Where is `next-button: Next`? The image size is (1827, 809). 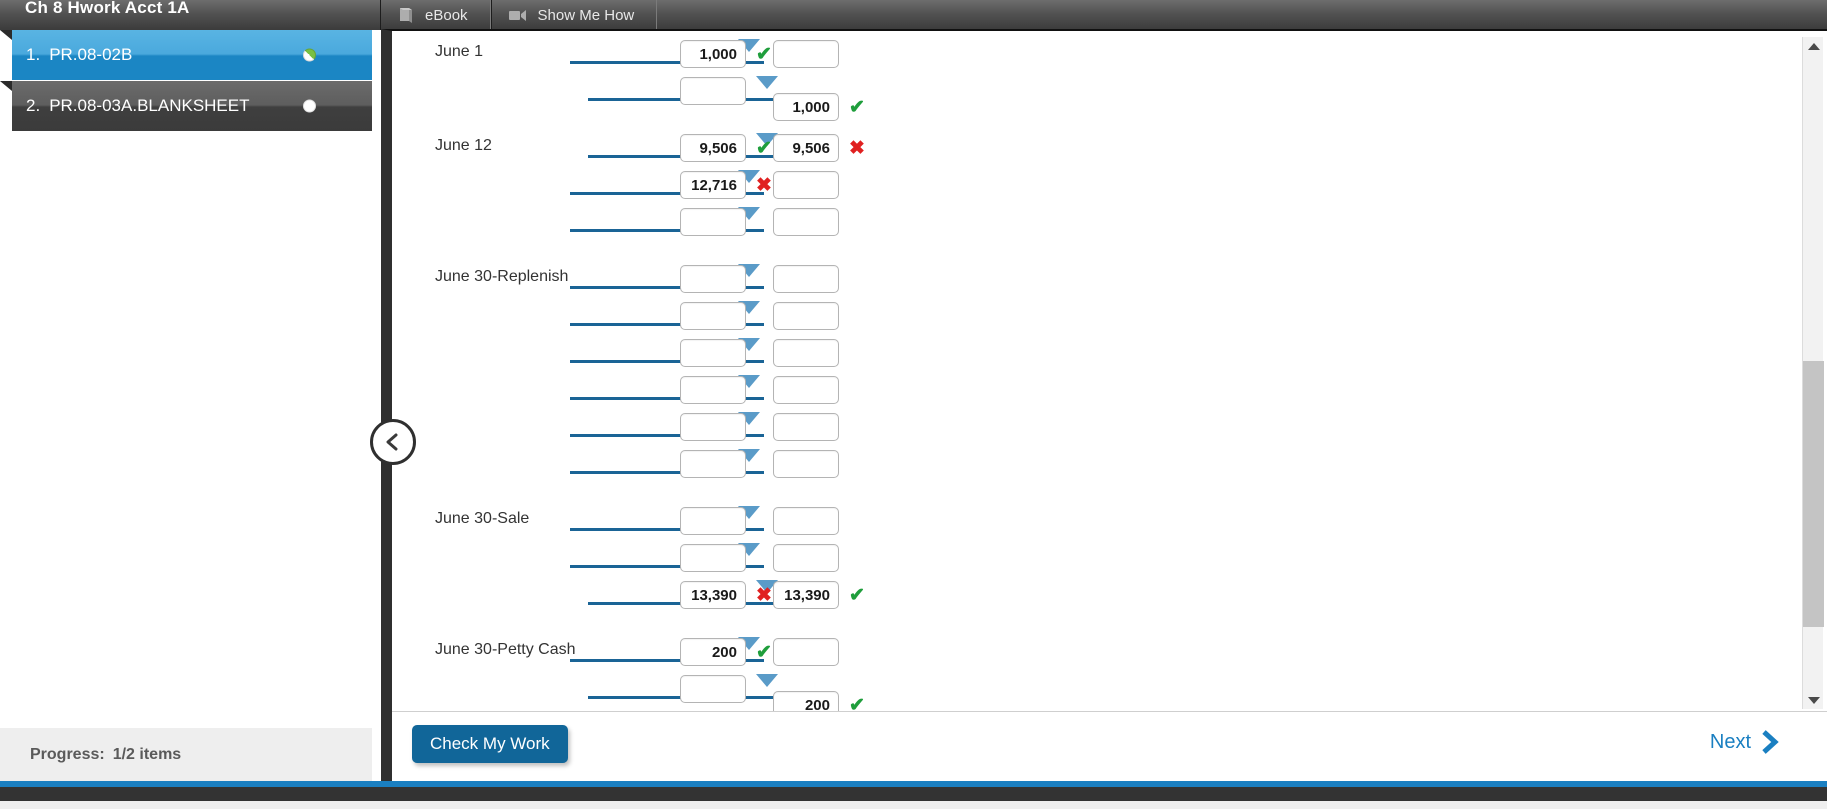 next-button: Next is located at coordinates (1745, 742).